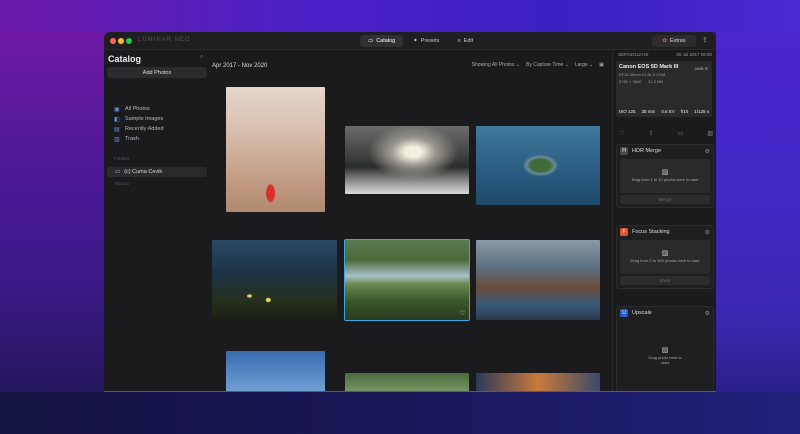 Image resolution: width=800 pixels, height=434 pixels. I want to click on photos-icon: ▣, so click(117, 109).